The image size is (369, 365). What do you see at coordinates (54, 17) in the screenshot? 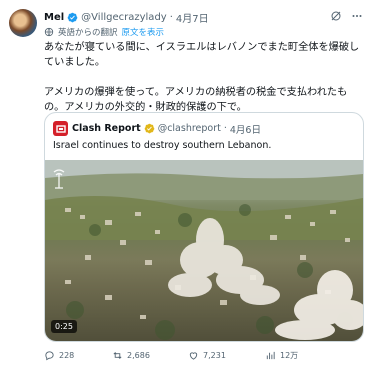
I see `author-name: Mel` at bounding box center [54, 17].